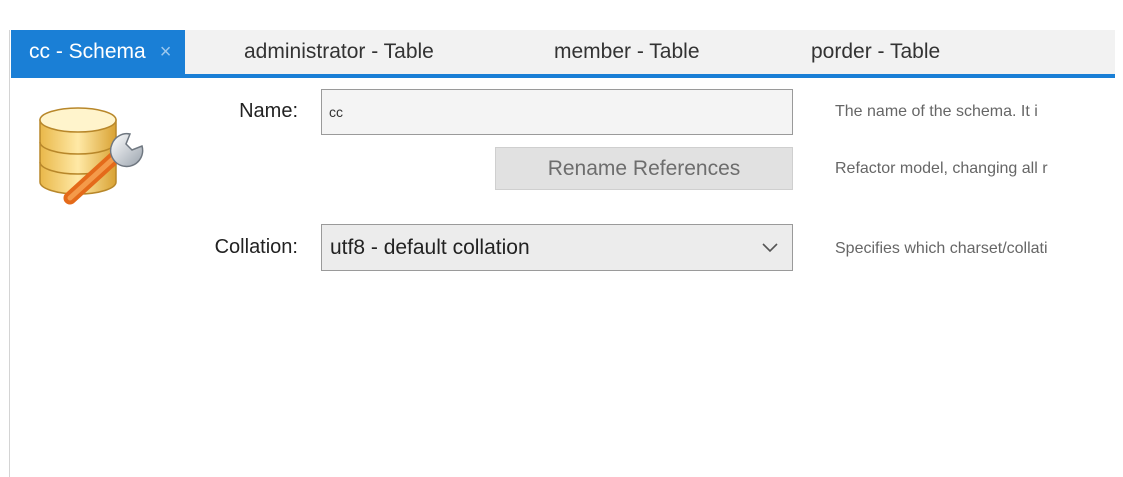 This screenshot has height=477, width=1123. I want to click on tab-label: member - Table, so click(627, 51).